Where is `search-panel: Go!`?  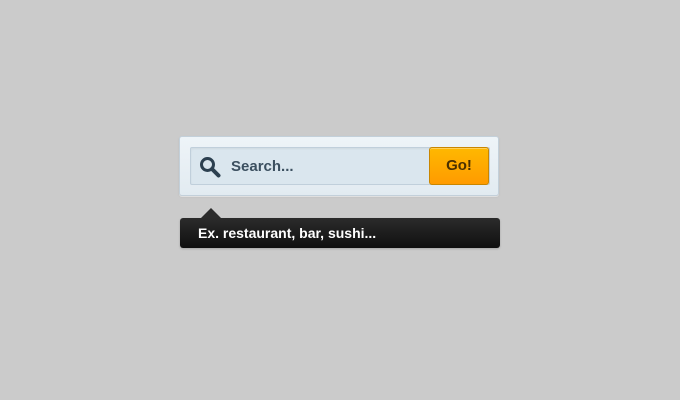
search-panel: Go! is located at coordinates (339, 166).